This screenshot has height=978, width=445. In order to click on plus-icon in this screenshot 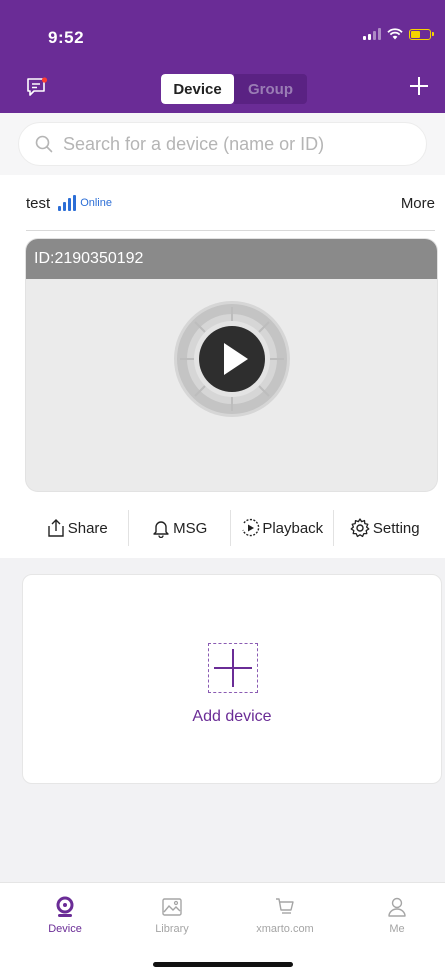, I will do `click(233, 668)`.